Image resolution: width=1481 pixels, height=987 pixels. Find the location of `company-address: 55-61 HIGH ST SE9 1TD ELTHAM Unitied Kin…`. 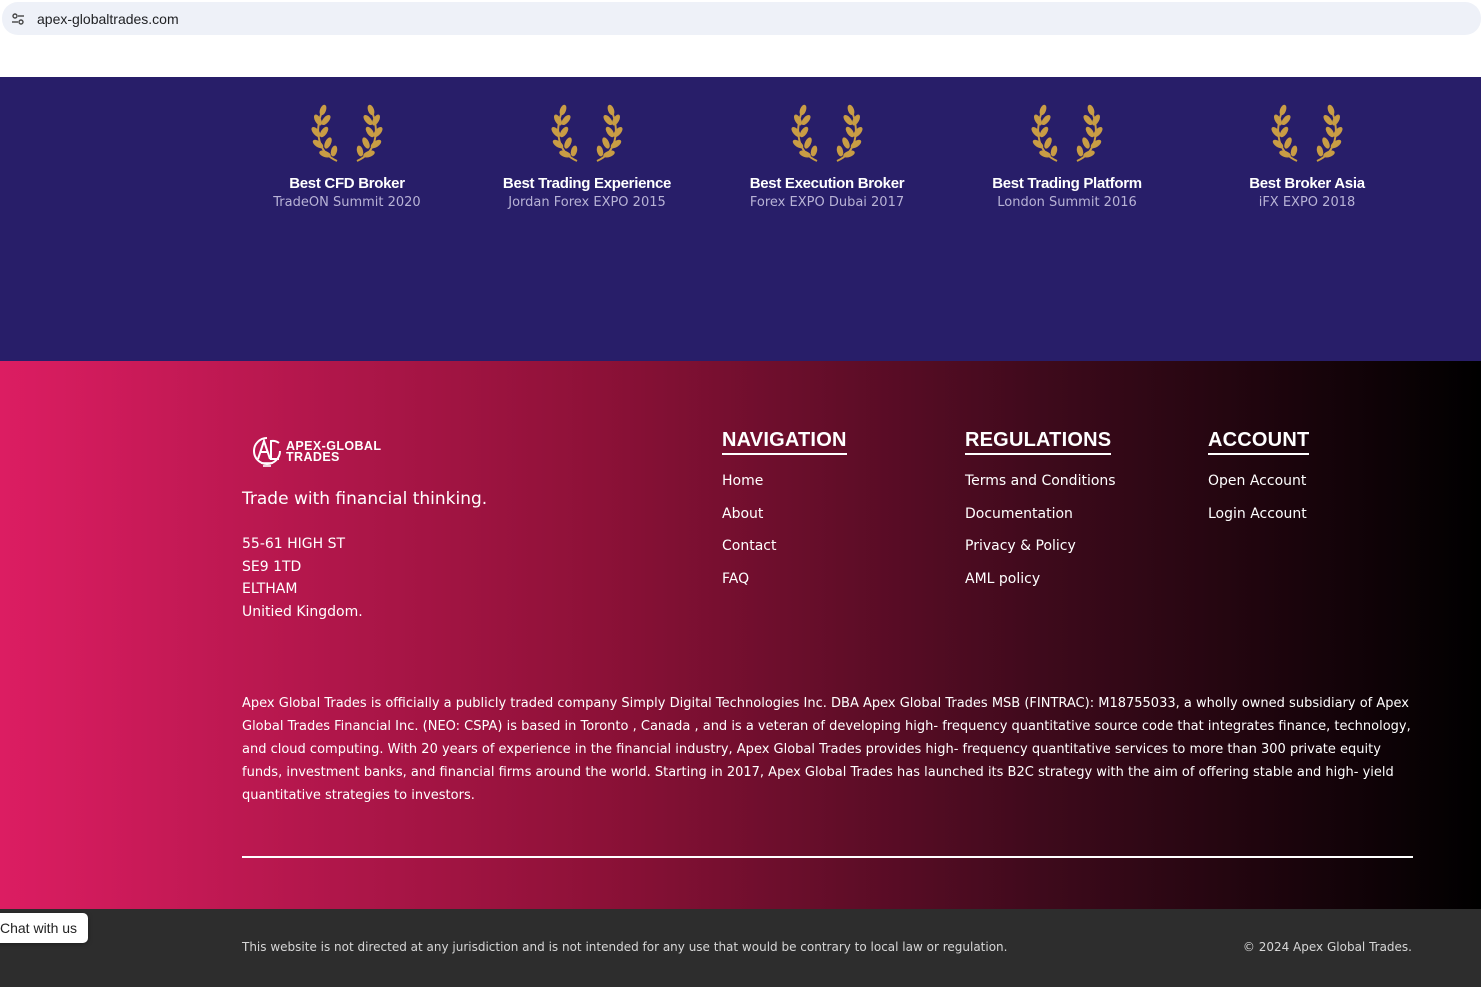

company-address: 55-61 HIGH ST SE9 1TD ELTHAM Unitied Kin… is located at coordinates (302, 578).